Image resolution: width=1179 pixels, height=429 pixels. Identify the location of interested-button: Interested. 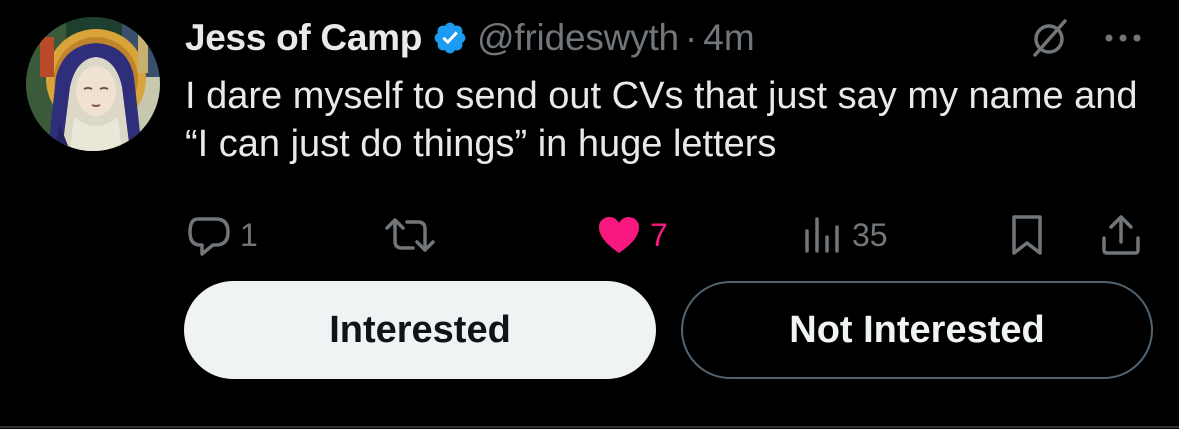
(420, 330).